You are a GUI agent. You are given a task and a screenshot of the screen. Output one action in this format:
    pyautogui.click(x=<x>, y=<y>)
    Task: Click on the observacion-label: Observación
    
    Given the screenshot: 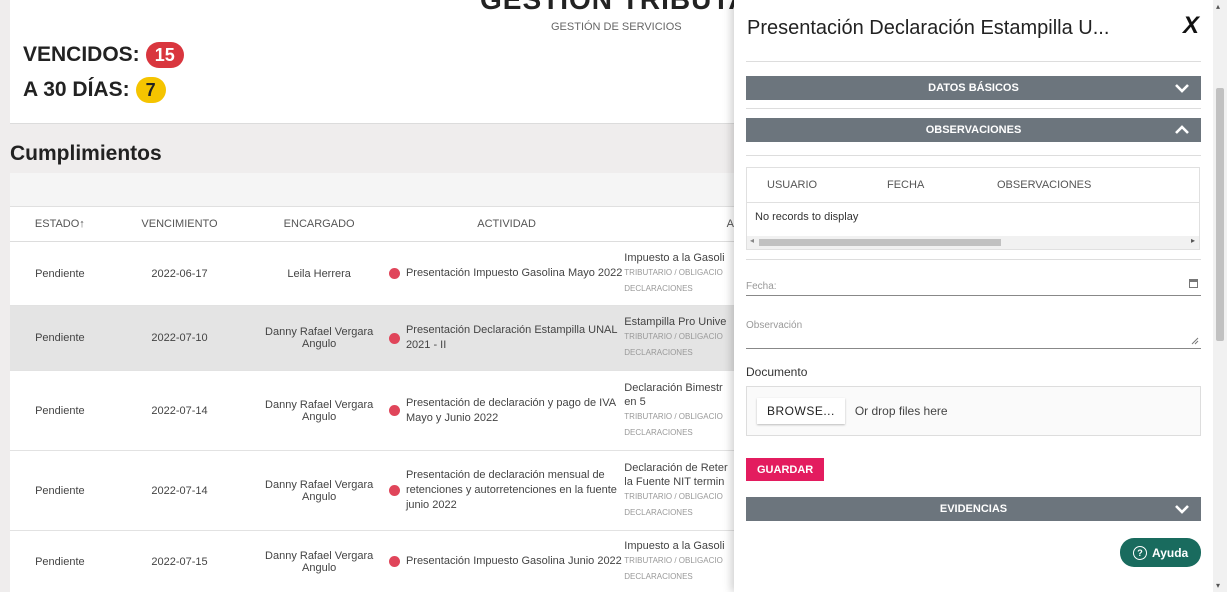 What is the action you would take?
    pyautogui.click(x=774, y=325)
    